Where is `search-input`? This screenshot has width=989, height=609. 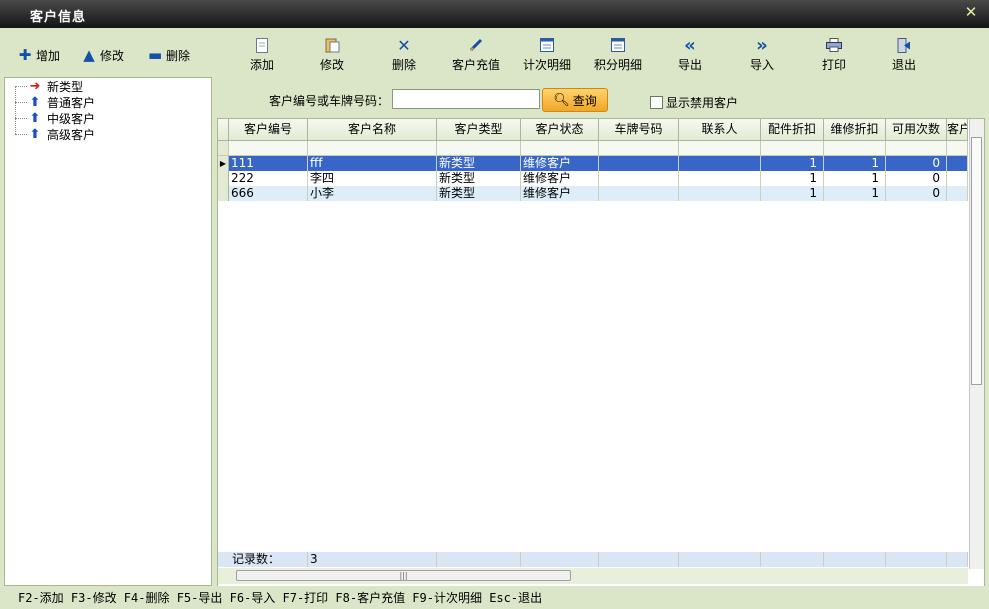
search-input is located at coordinates (466, 99).